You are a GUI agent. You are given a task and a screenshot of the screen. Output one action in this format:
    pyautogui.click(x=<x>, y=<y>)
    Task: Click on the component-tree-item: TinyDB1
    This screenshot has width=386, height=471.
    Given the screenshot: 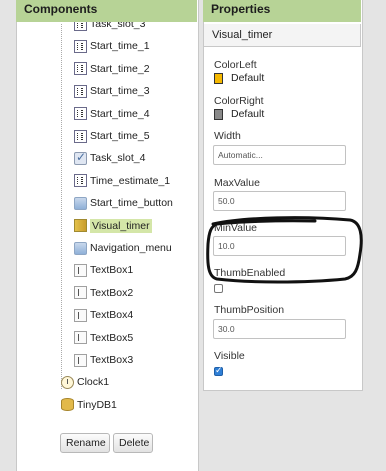 What is the action you would take?
    pyautogui.click(x=89, y=405)
    